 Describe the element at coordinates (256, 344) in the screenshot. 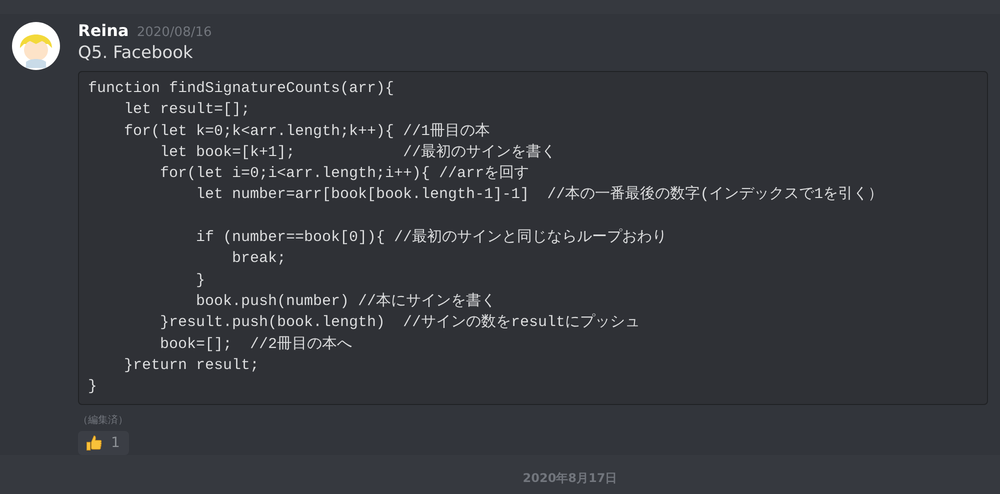

I see `code-line: book=[]; //2冊目の本へ` at that location.